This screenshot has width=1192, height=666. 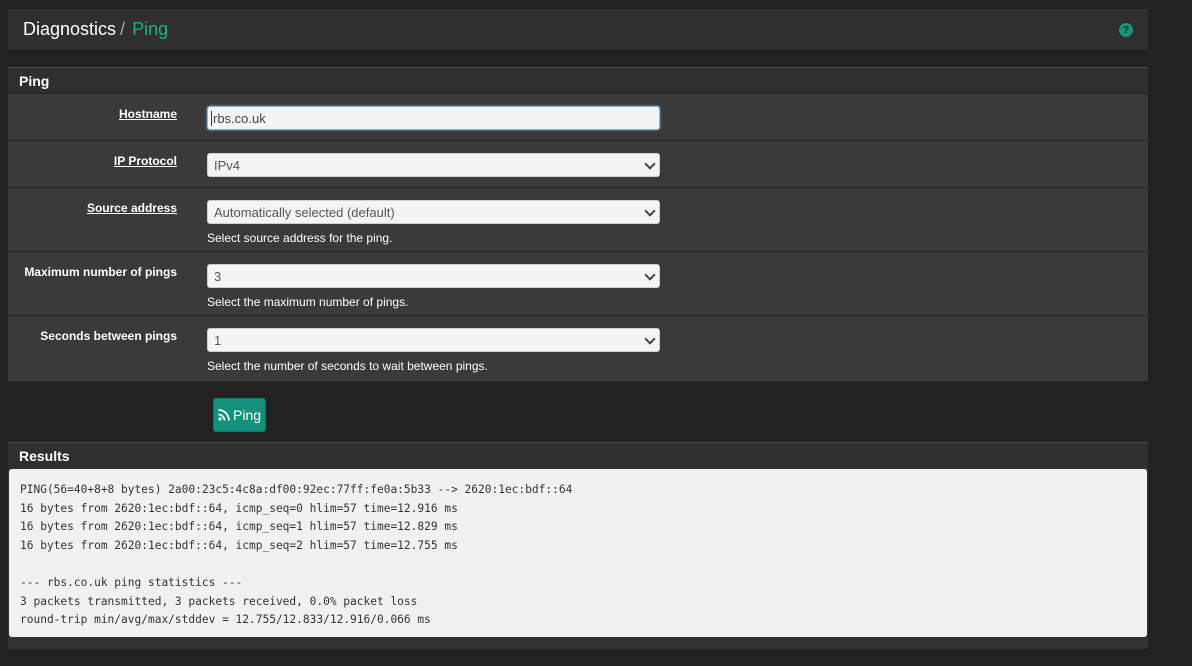 I want to click on max-pings-select: 3, so click(x=433, y=276).